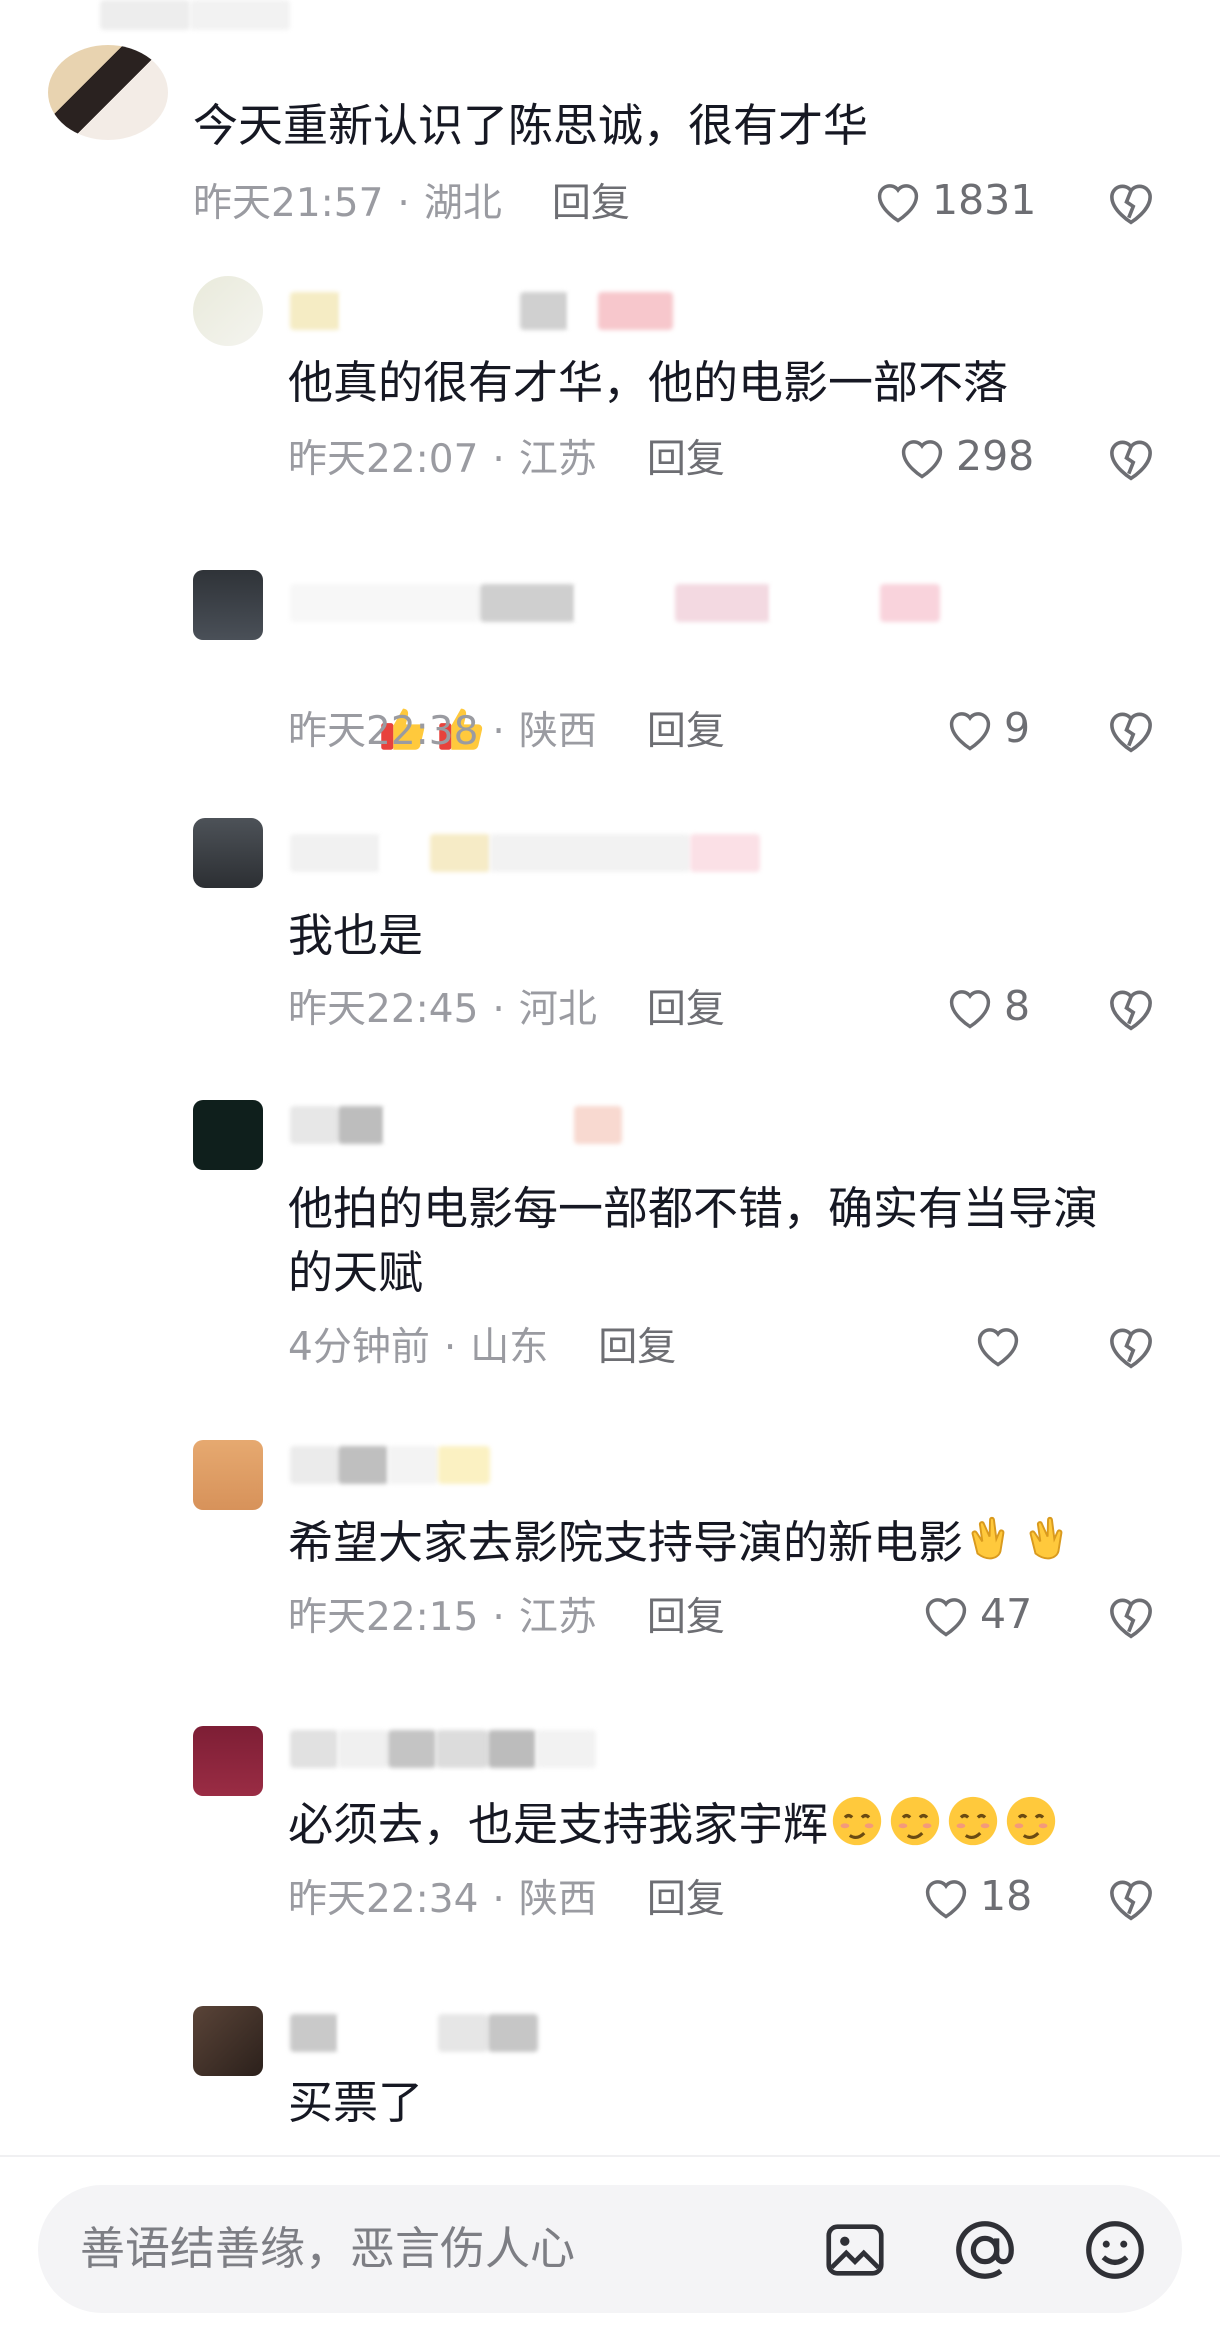 Image resolution: width=1220 pixels, height=2343 pixels. What do you see at coordinates (985, 2250) in the screenshot?
I see `at-icon` at bounding box center [985, 2250].